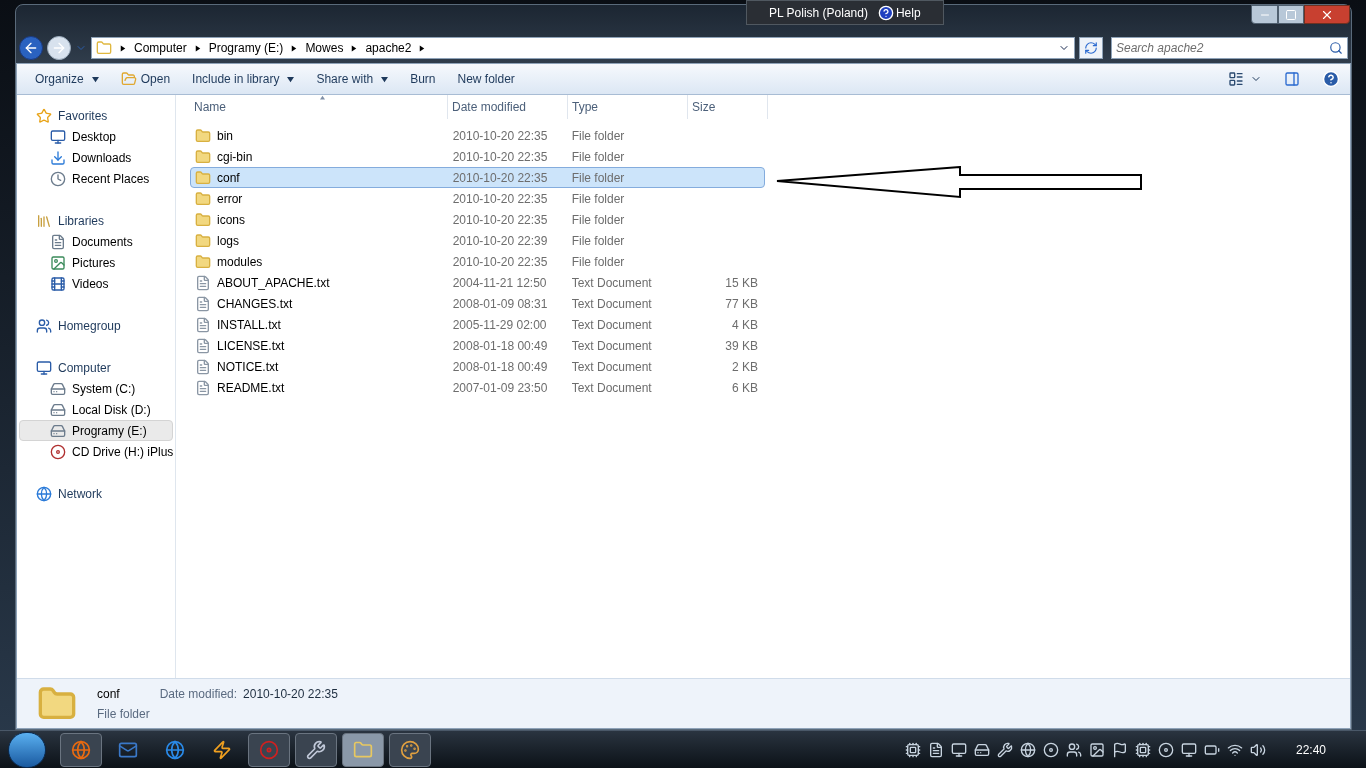 This screenshot has height=768, width=1366. What do you see at coordinates (477, 240) in the screenshot?
I see `file-row: logs 2010-10-20 22:39 File folder` at bounding box center [477, 240].